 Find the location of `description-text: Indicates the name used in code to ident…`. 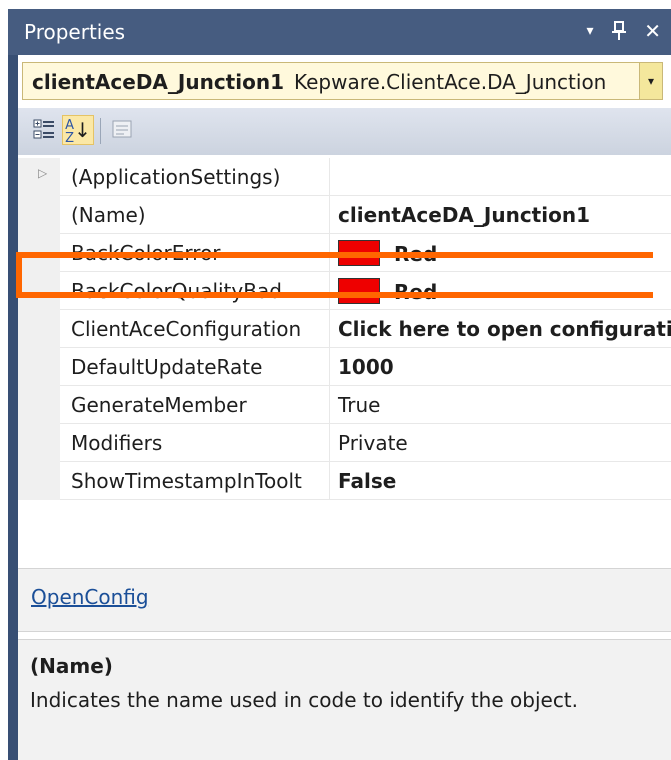

description-text: Indicates the name used in code to ident… is located at coordinates (304, 700).